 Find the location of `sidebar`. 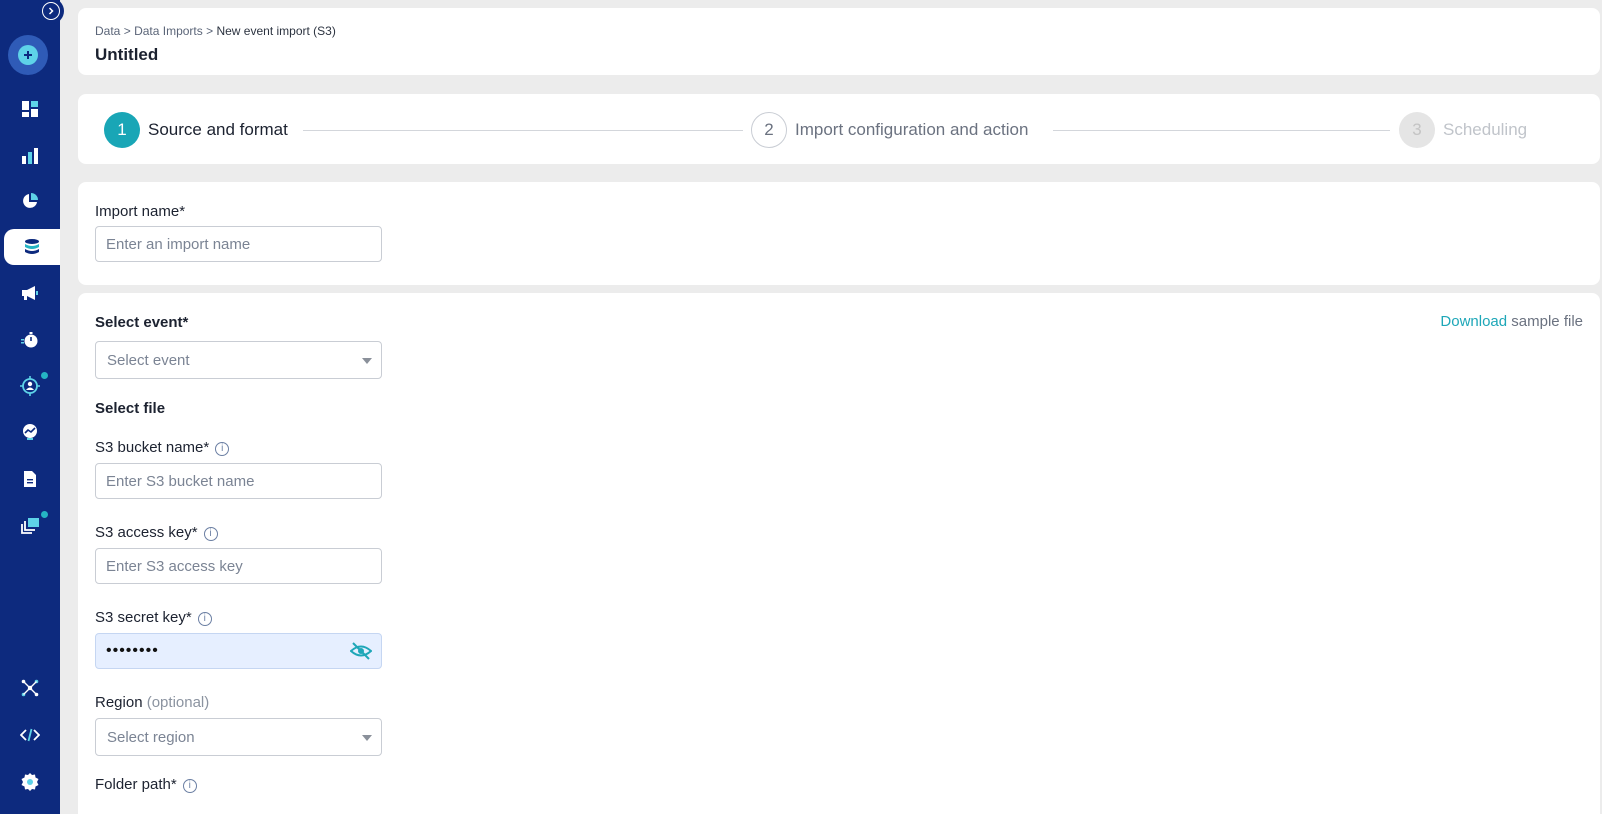

sidebar is located at coordinates (32, 407).